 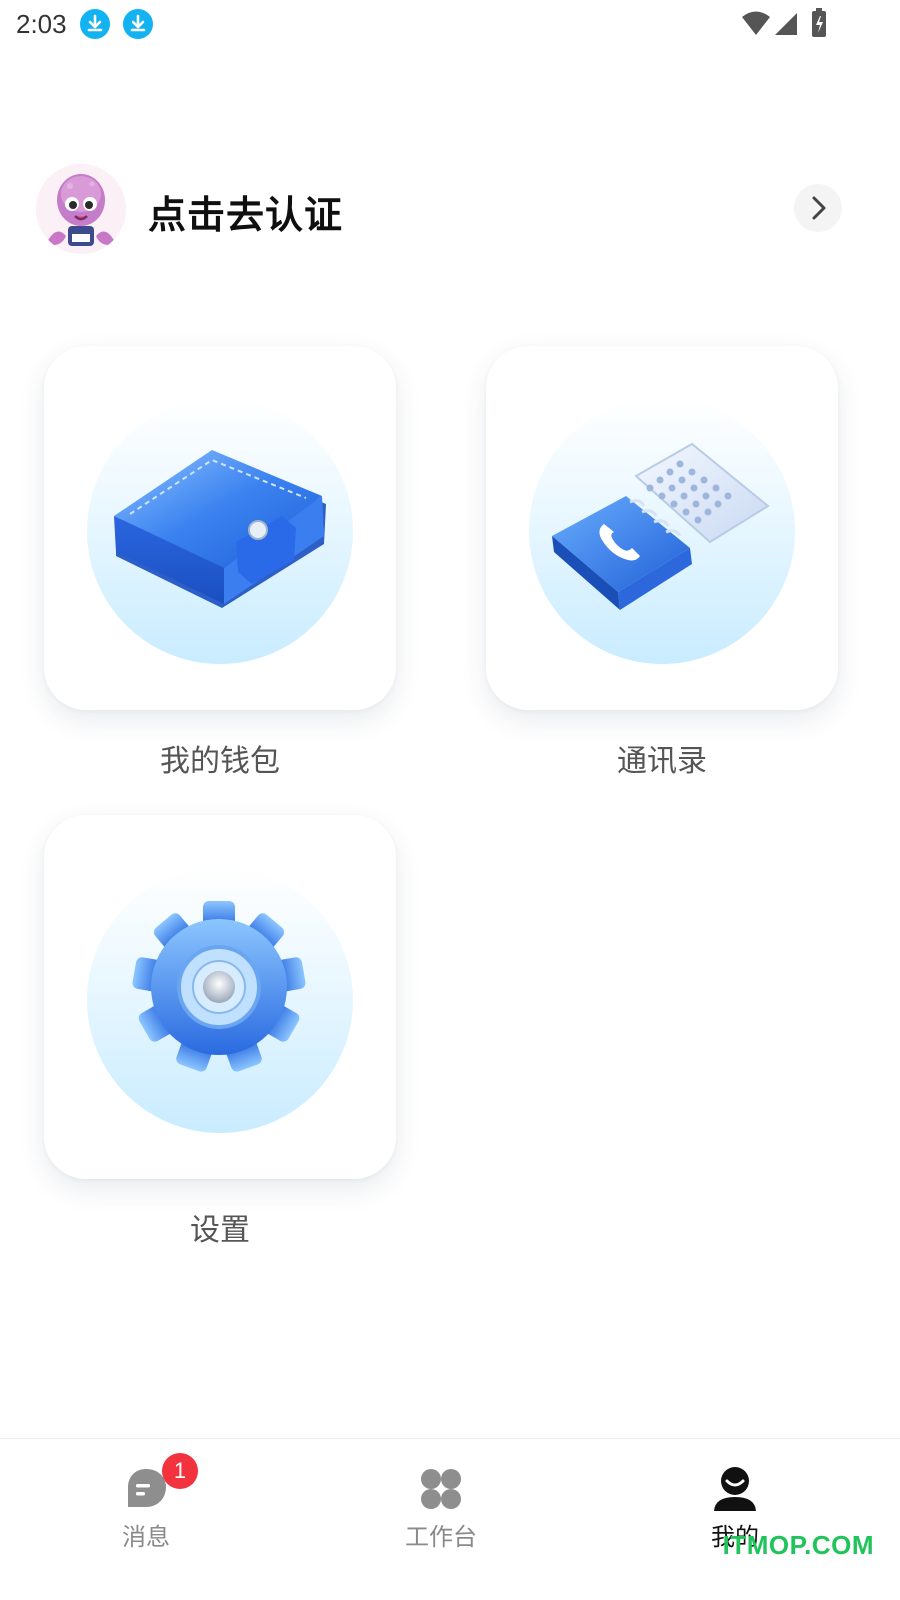 I want to click on bottom-nav: 1 消息 工作台 我的, so click(x=450, y=1519).